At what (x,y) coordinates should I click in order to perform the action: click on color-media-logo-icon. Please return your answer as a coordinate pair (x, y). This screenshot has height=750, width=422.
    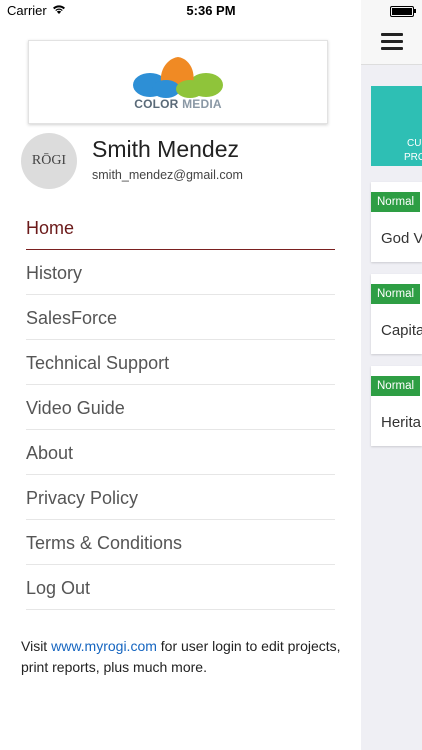
    Looking at the image, I should click on (178, 77).